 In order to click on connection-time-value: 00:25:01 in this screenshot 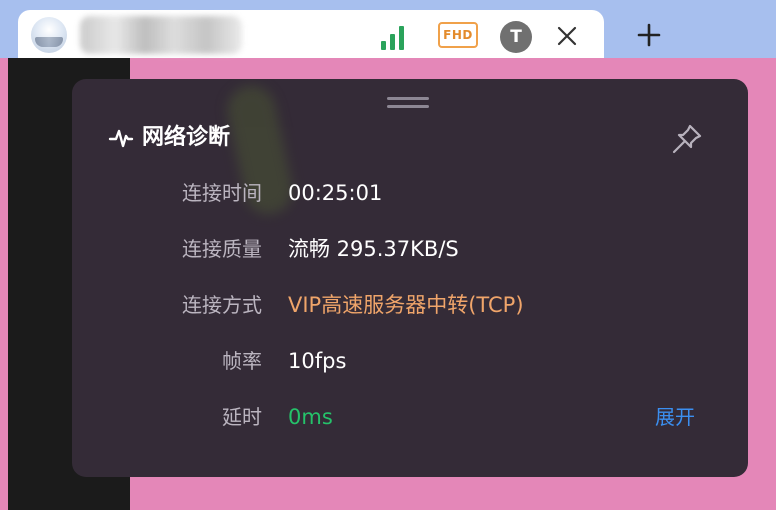, I will do `click(335, 193)`.